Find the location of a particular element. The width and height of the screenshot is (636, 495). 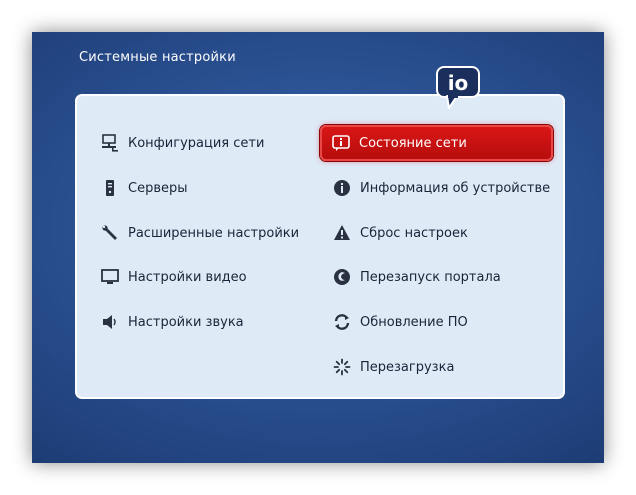

warning-icon is located at coordinates (342, 233).